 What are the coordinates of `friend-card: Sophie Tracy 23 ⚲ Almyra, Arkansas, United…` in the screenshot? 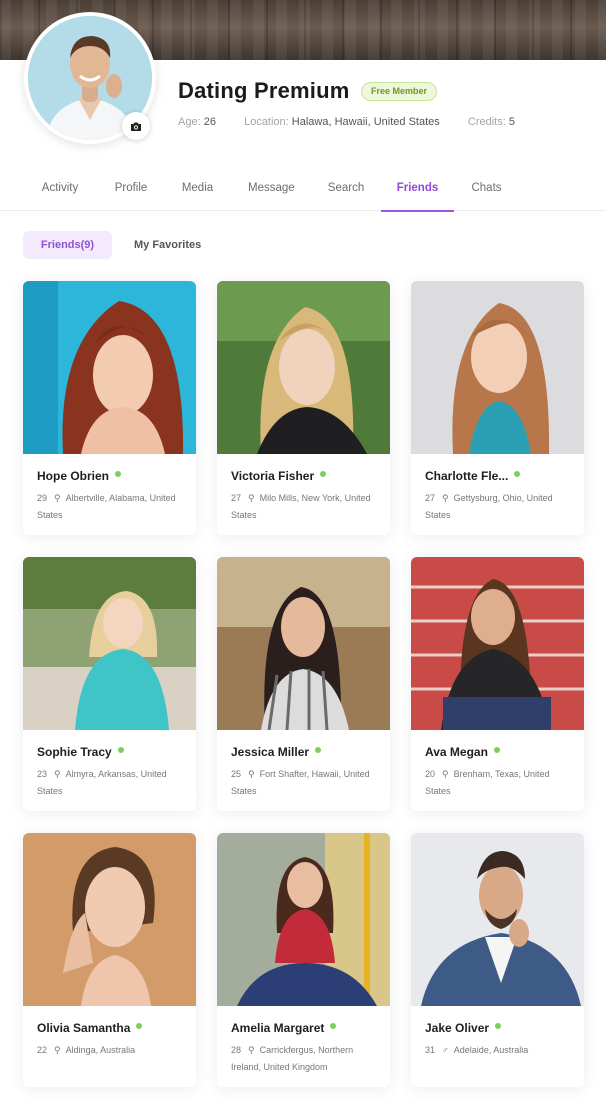 It's located at (109, 684).